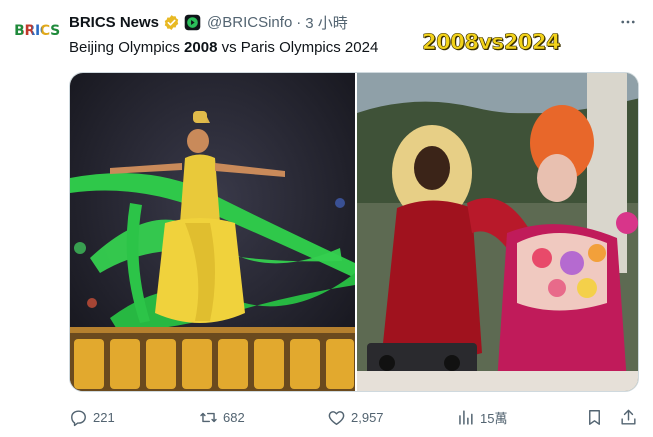  I want to click on reply-count: 221, so click(104, 417).